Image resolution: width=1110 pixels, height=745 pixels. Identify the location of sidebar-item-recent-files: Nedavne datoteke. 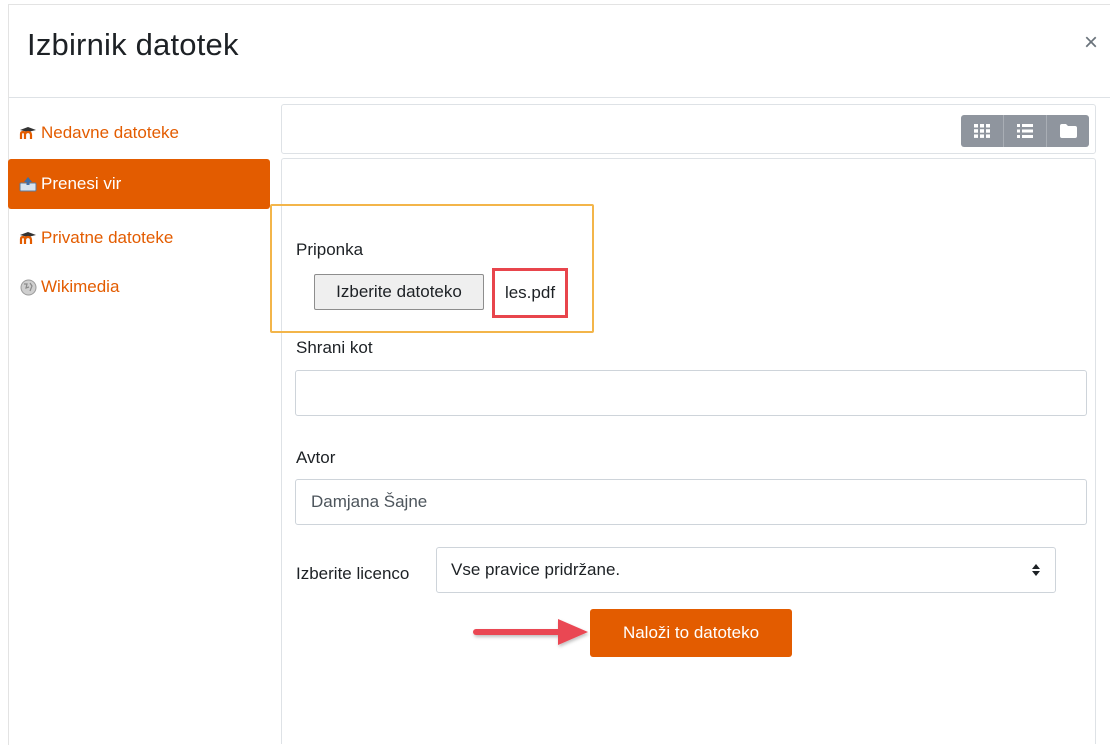
(139, 133).